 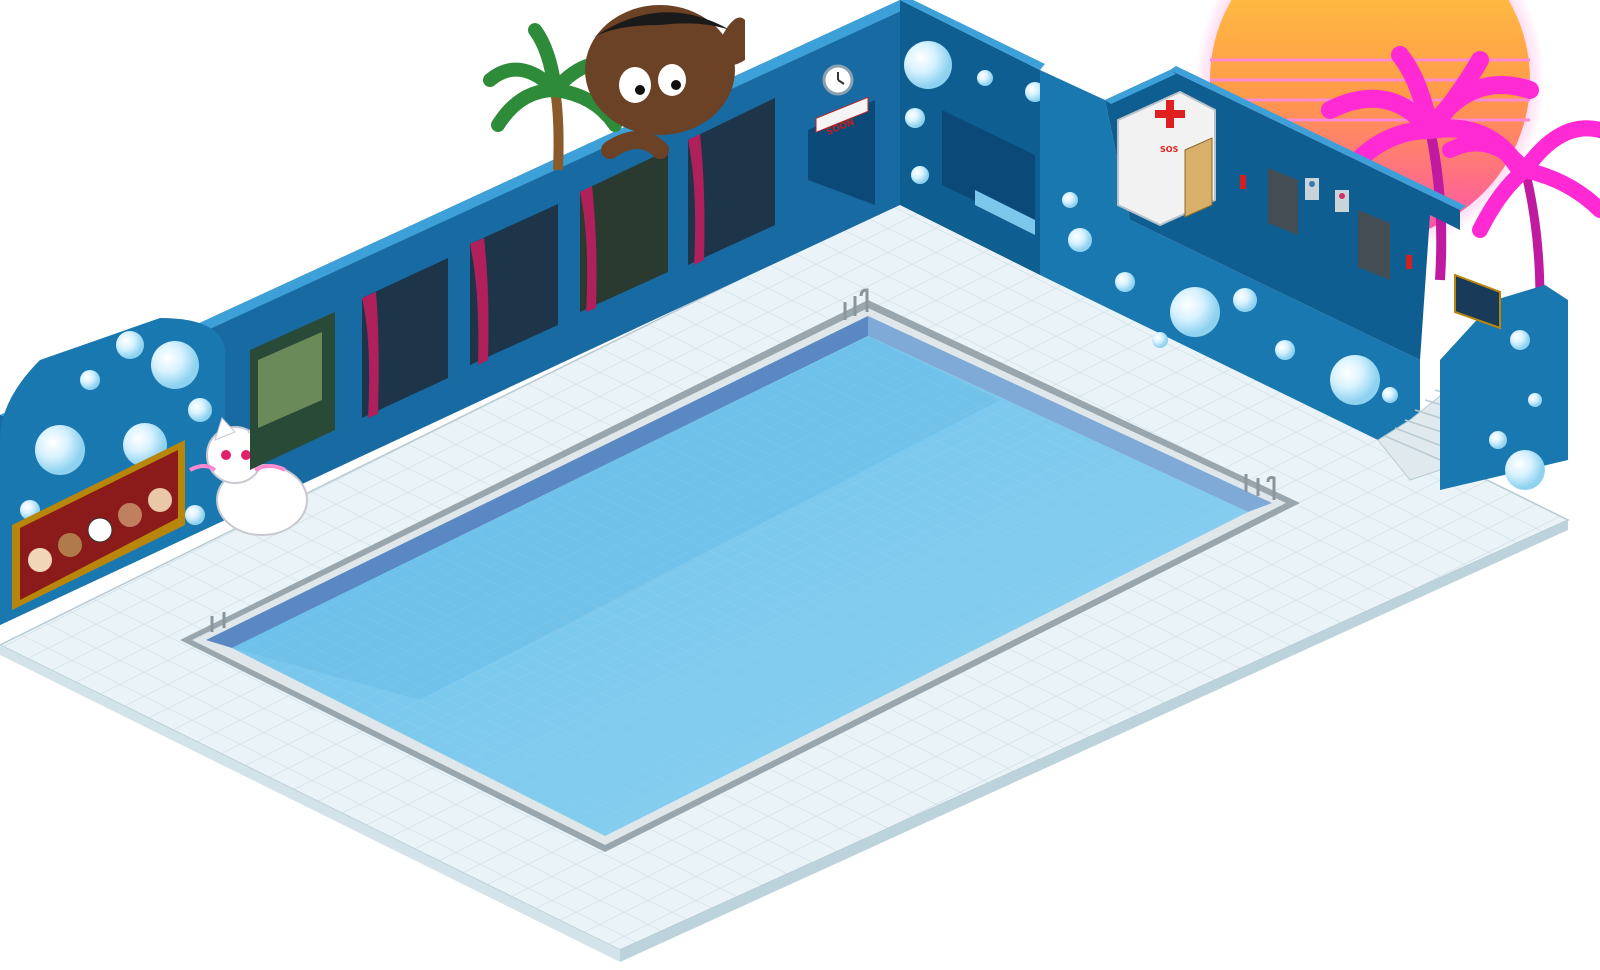 I want to click on restroom-female-icon, so click(x=1342, y=201).